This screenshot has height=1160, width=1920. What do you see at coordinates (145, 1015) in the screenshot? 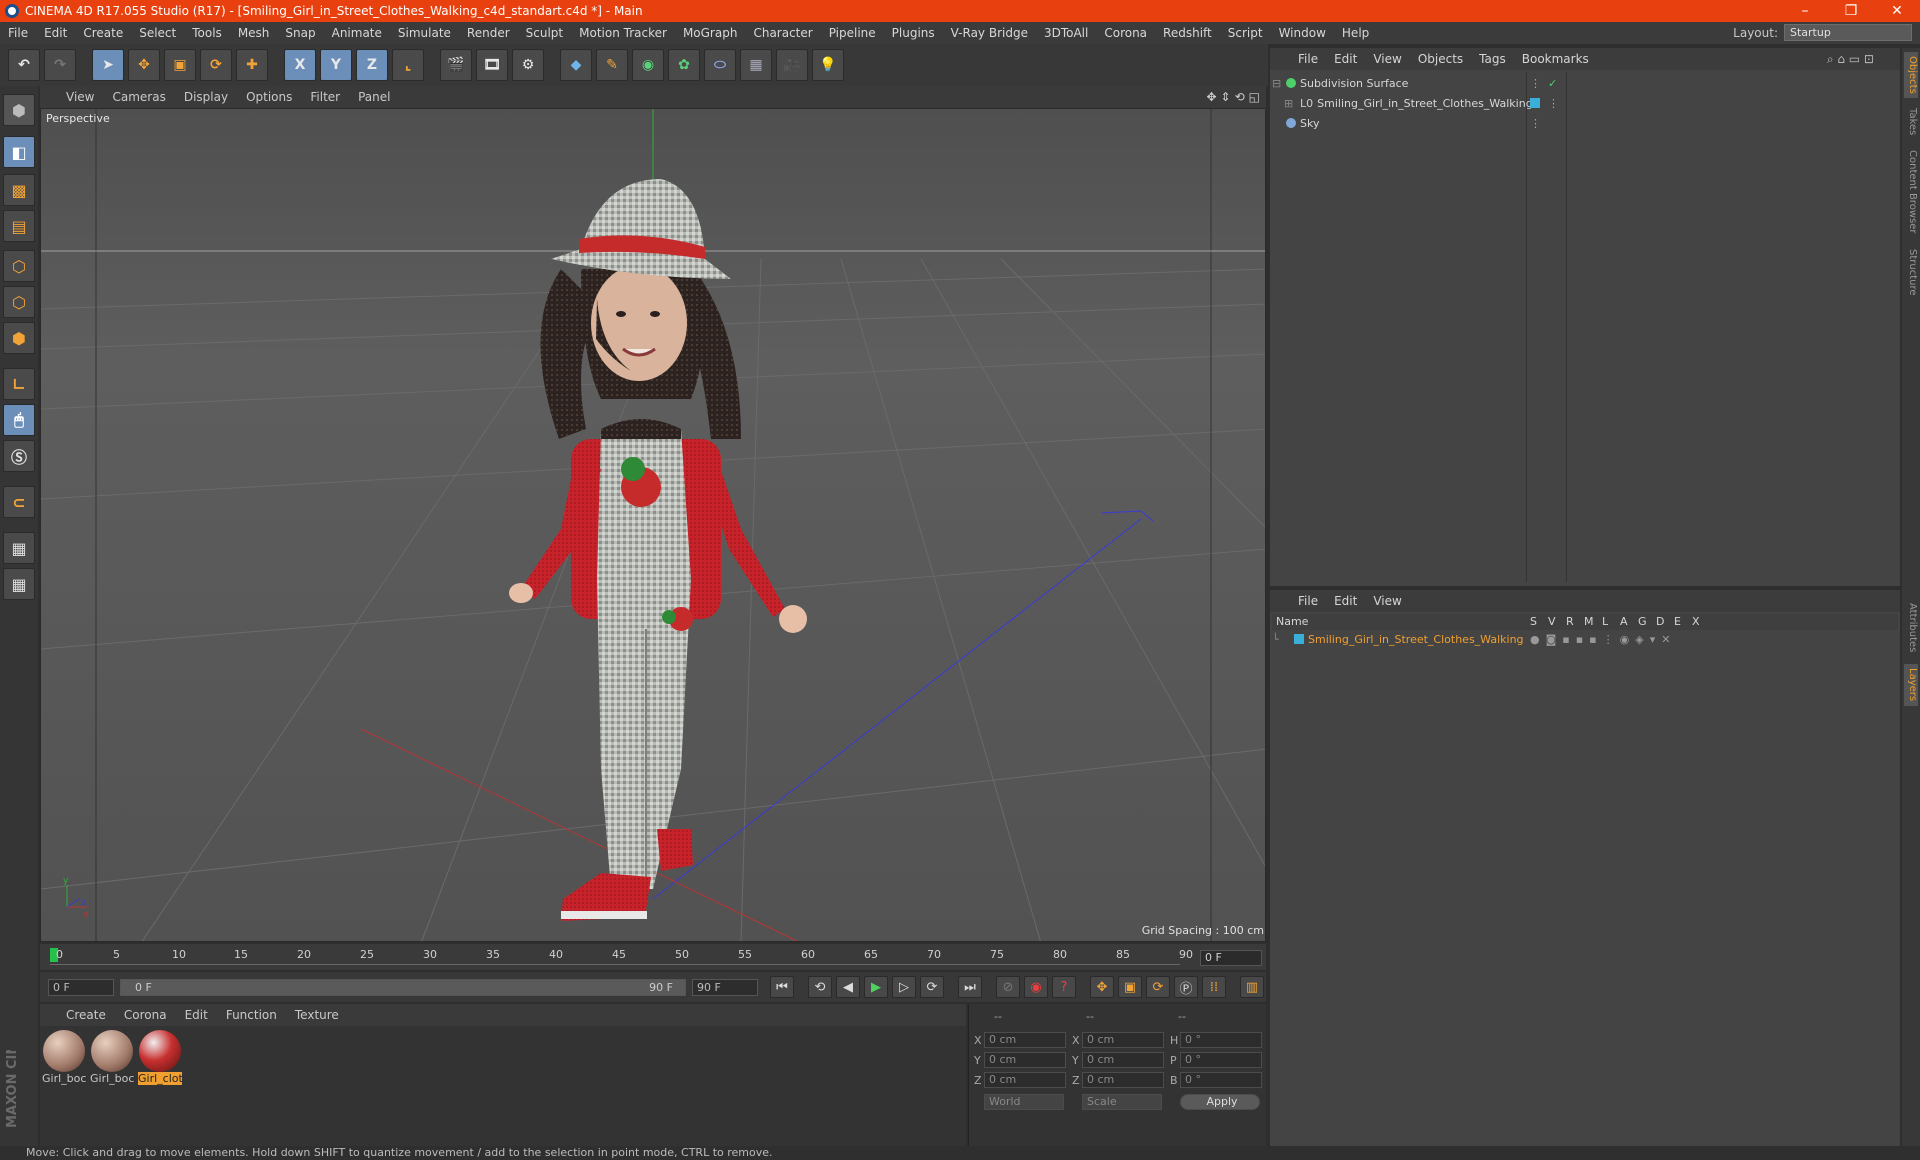
I see `material-menu-corona: Corona` at bounding box center [145, 1015].